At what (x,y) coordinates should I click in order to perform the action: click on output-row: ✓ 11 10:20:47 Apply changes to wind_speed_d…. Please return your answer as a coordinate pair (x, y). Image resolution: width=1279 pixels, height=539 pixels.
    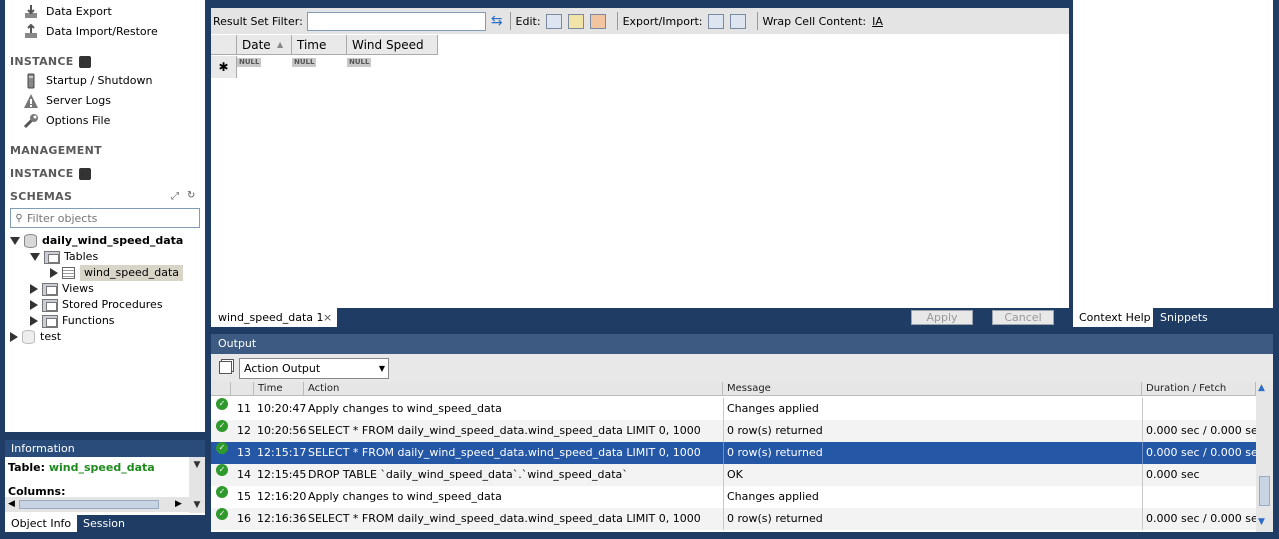
    Looking at the image, I should click on (733, 409).